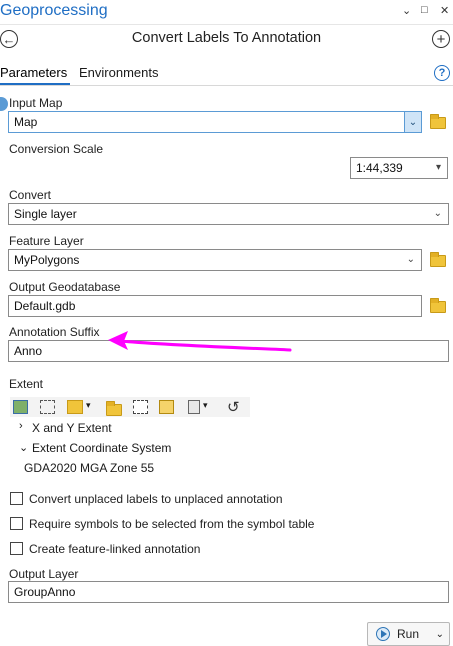  What do you see at coordinates (20, 407) in the screenshot?
I see `map-extent-icon` at bounding box center [20, 407].